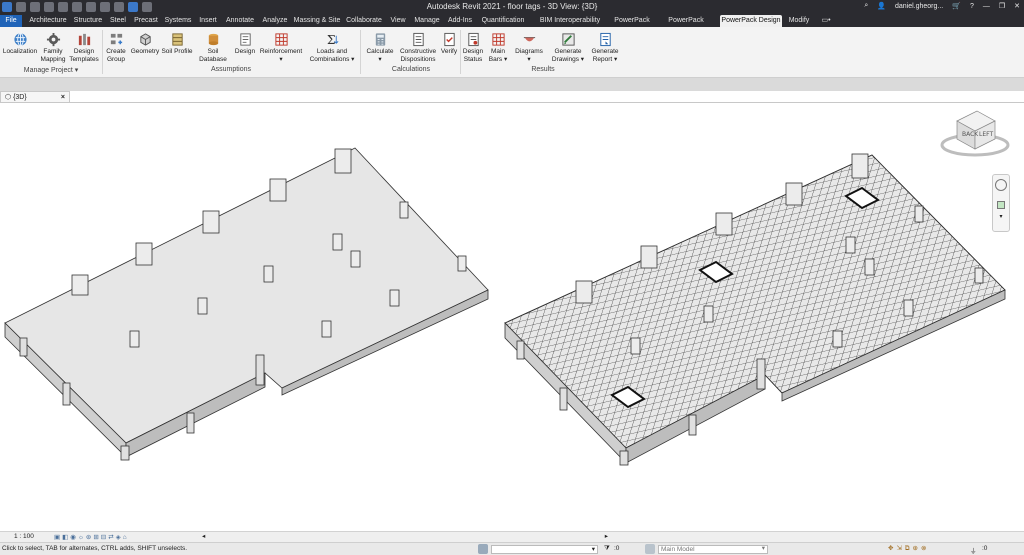  Describe the element at coordinates (986, 6) in the screenshot. I see `minimize-icon: —` at that location.